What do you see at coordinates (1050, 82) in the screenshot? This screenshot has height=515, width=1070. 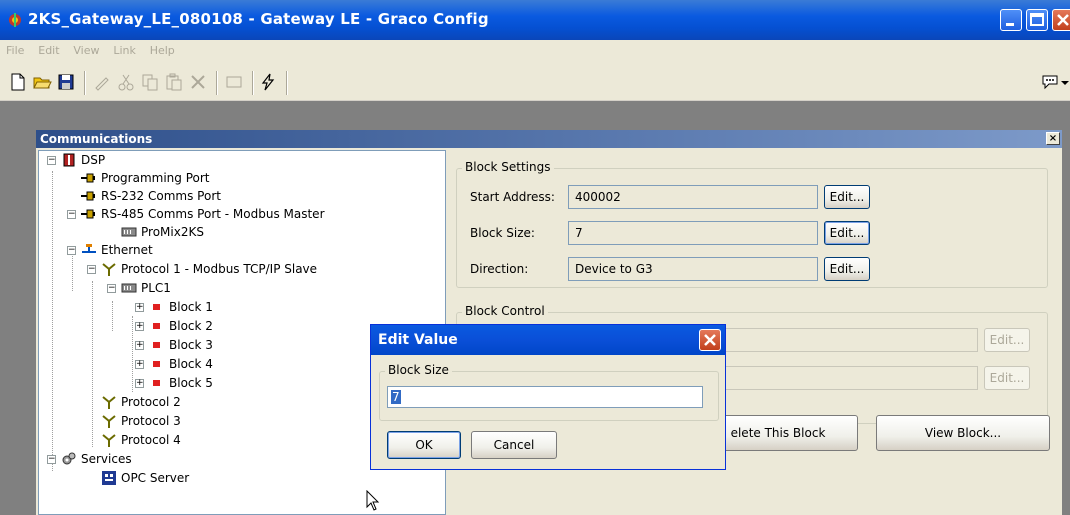 I see `chat-icon` at bounding box center [1050, 82].